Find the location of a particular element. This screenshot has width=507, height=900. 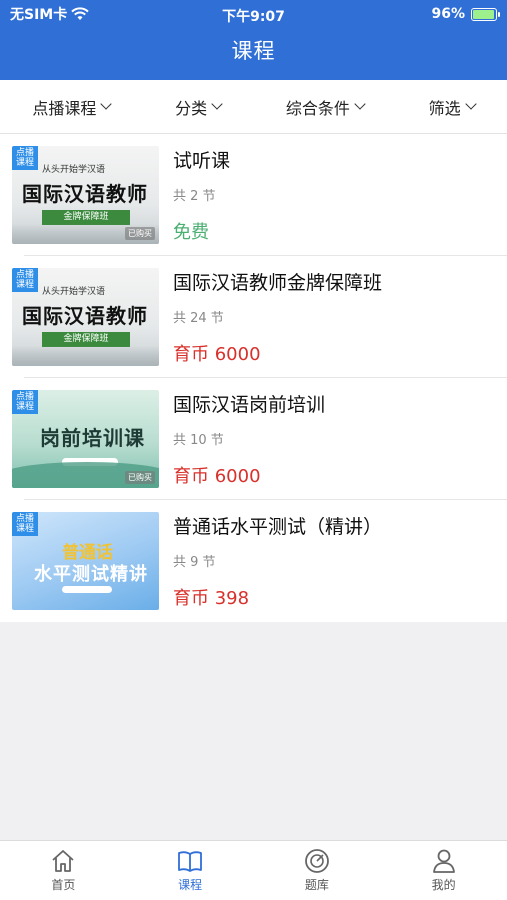

carrier-label: 无SIM卡 is located at coordinates (39, 15).